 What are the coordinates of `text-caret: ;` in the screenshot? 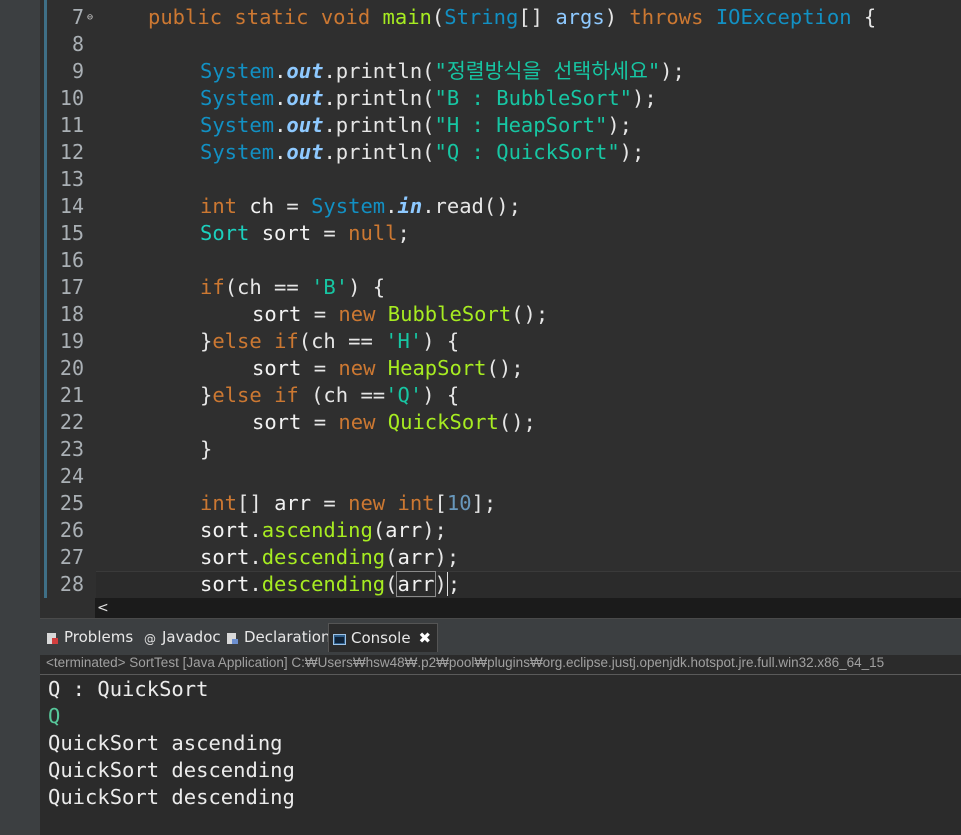 It's located at (453, 584).